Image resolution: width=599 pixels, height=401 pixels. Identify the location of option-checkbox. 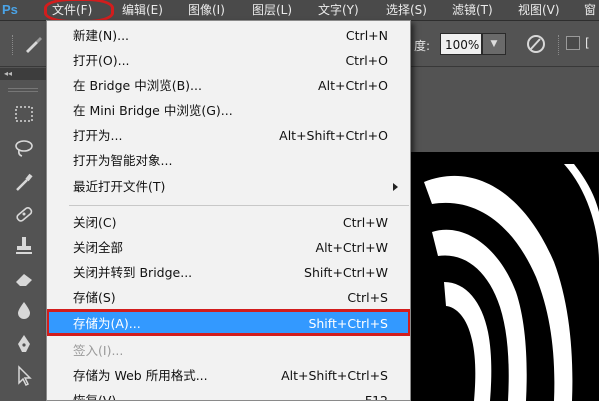
(573, 43).